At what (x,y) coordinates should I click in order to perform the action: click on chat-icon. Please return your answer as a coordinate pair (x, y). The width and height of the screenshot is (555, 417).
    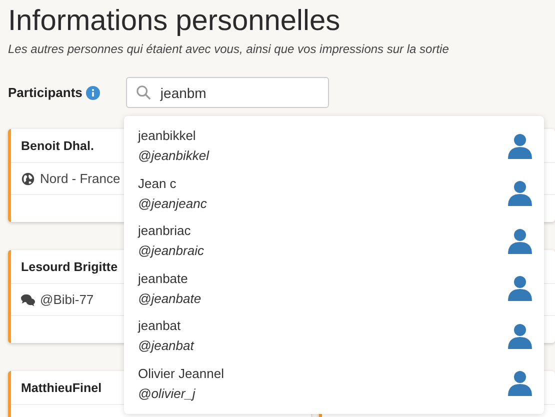
    Looking at the image, I should click on (28, 299).